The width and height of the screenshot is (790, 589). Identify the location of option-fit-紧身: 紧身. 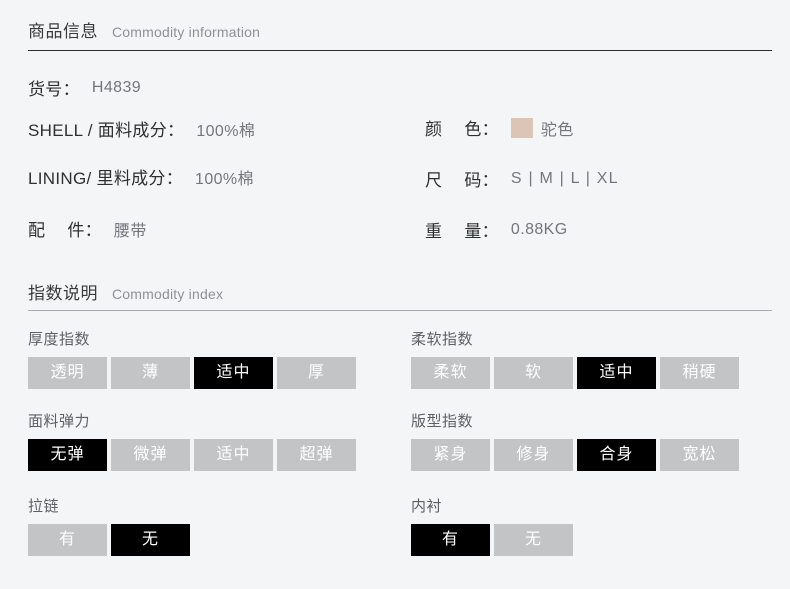
(450, 455).